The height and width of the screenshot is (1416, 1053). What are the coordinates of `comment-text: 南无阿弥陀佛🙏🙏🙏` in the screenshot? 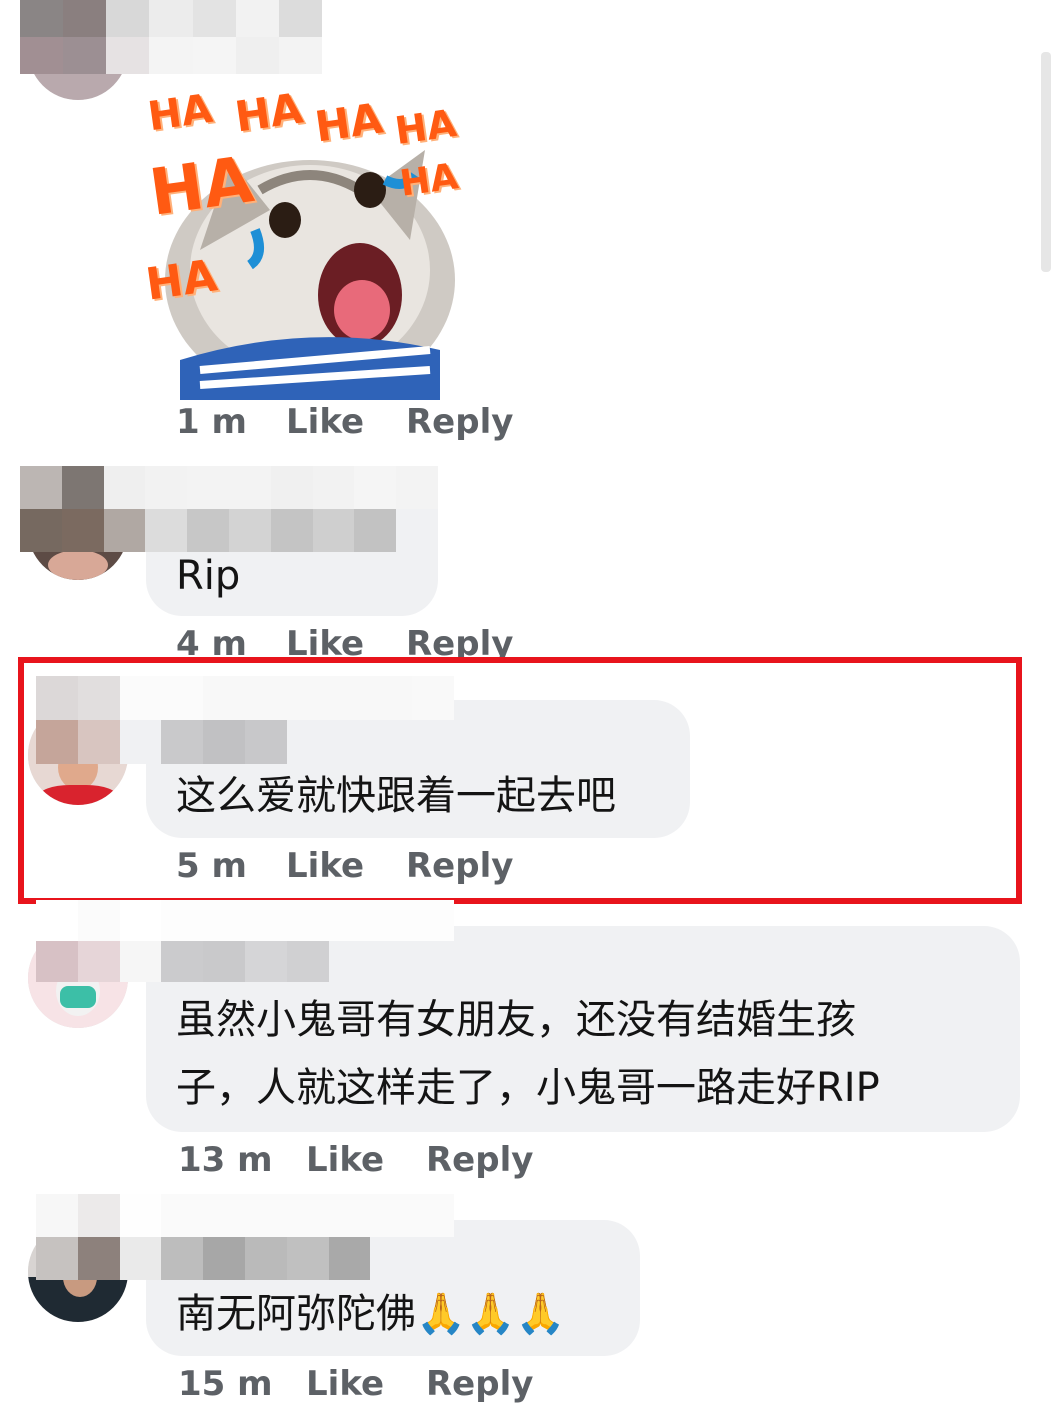 It's located at (371, 1314).